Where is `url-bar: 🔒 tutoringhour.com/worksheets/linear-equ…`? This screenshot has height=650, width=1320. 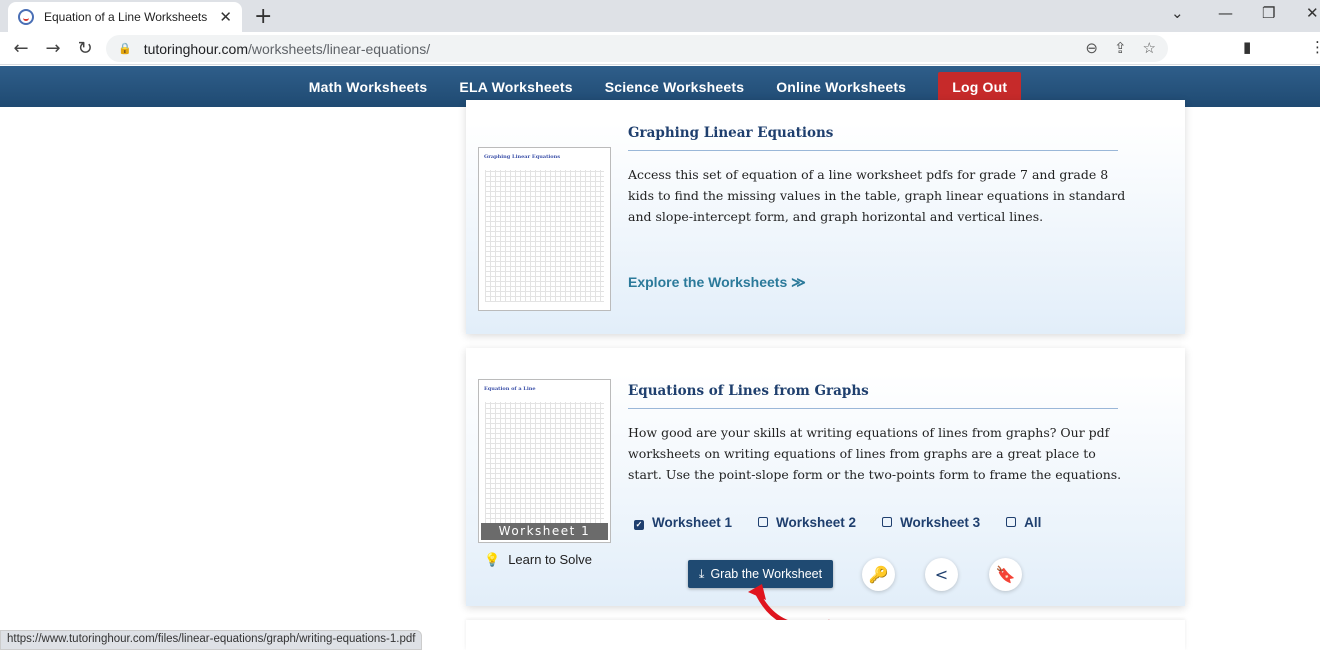 url-bar: 🔒 tutoringhour.com/worksheets/linear-equ… is located at coordinates (637, 48).